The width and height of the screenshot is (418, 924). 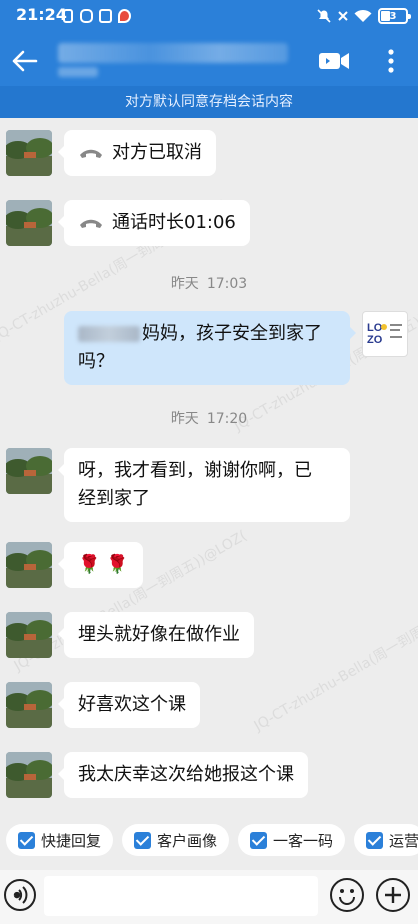 I want to click on customer-profile-chip: 客户画像, so click(x=176, y=840).